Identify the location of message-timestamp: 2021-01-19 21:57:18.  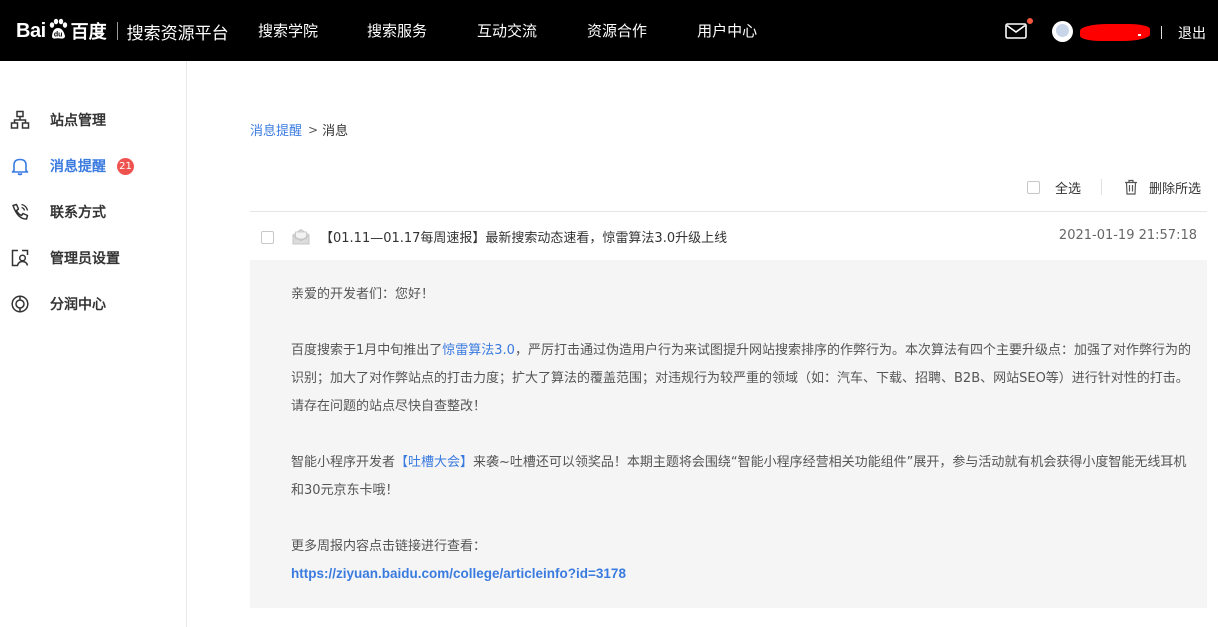
(1127, 235).